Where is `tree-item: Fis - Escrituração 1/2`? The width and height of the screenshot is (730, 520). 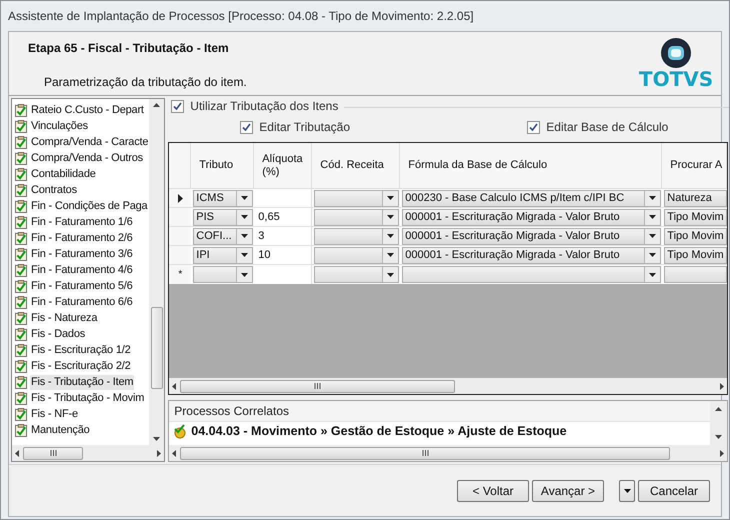
tree-item: Fis - Escrituração 1/2 is located at coordinates (81, 350).